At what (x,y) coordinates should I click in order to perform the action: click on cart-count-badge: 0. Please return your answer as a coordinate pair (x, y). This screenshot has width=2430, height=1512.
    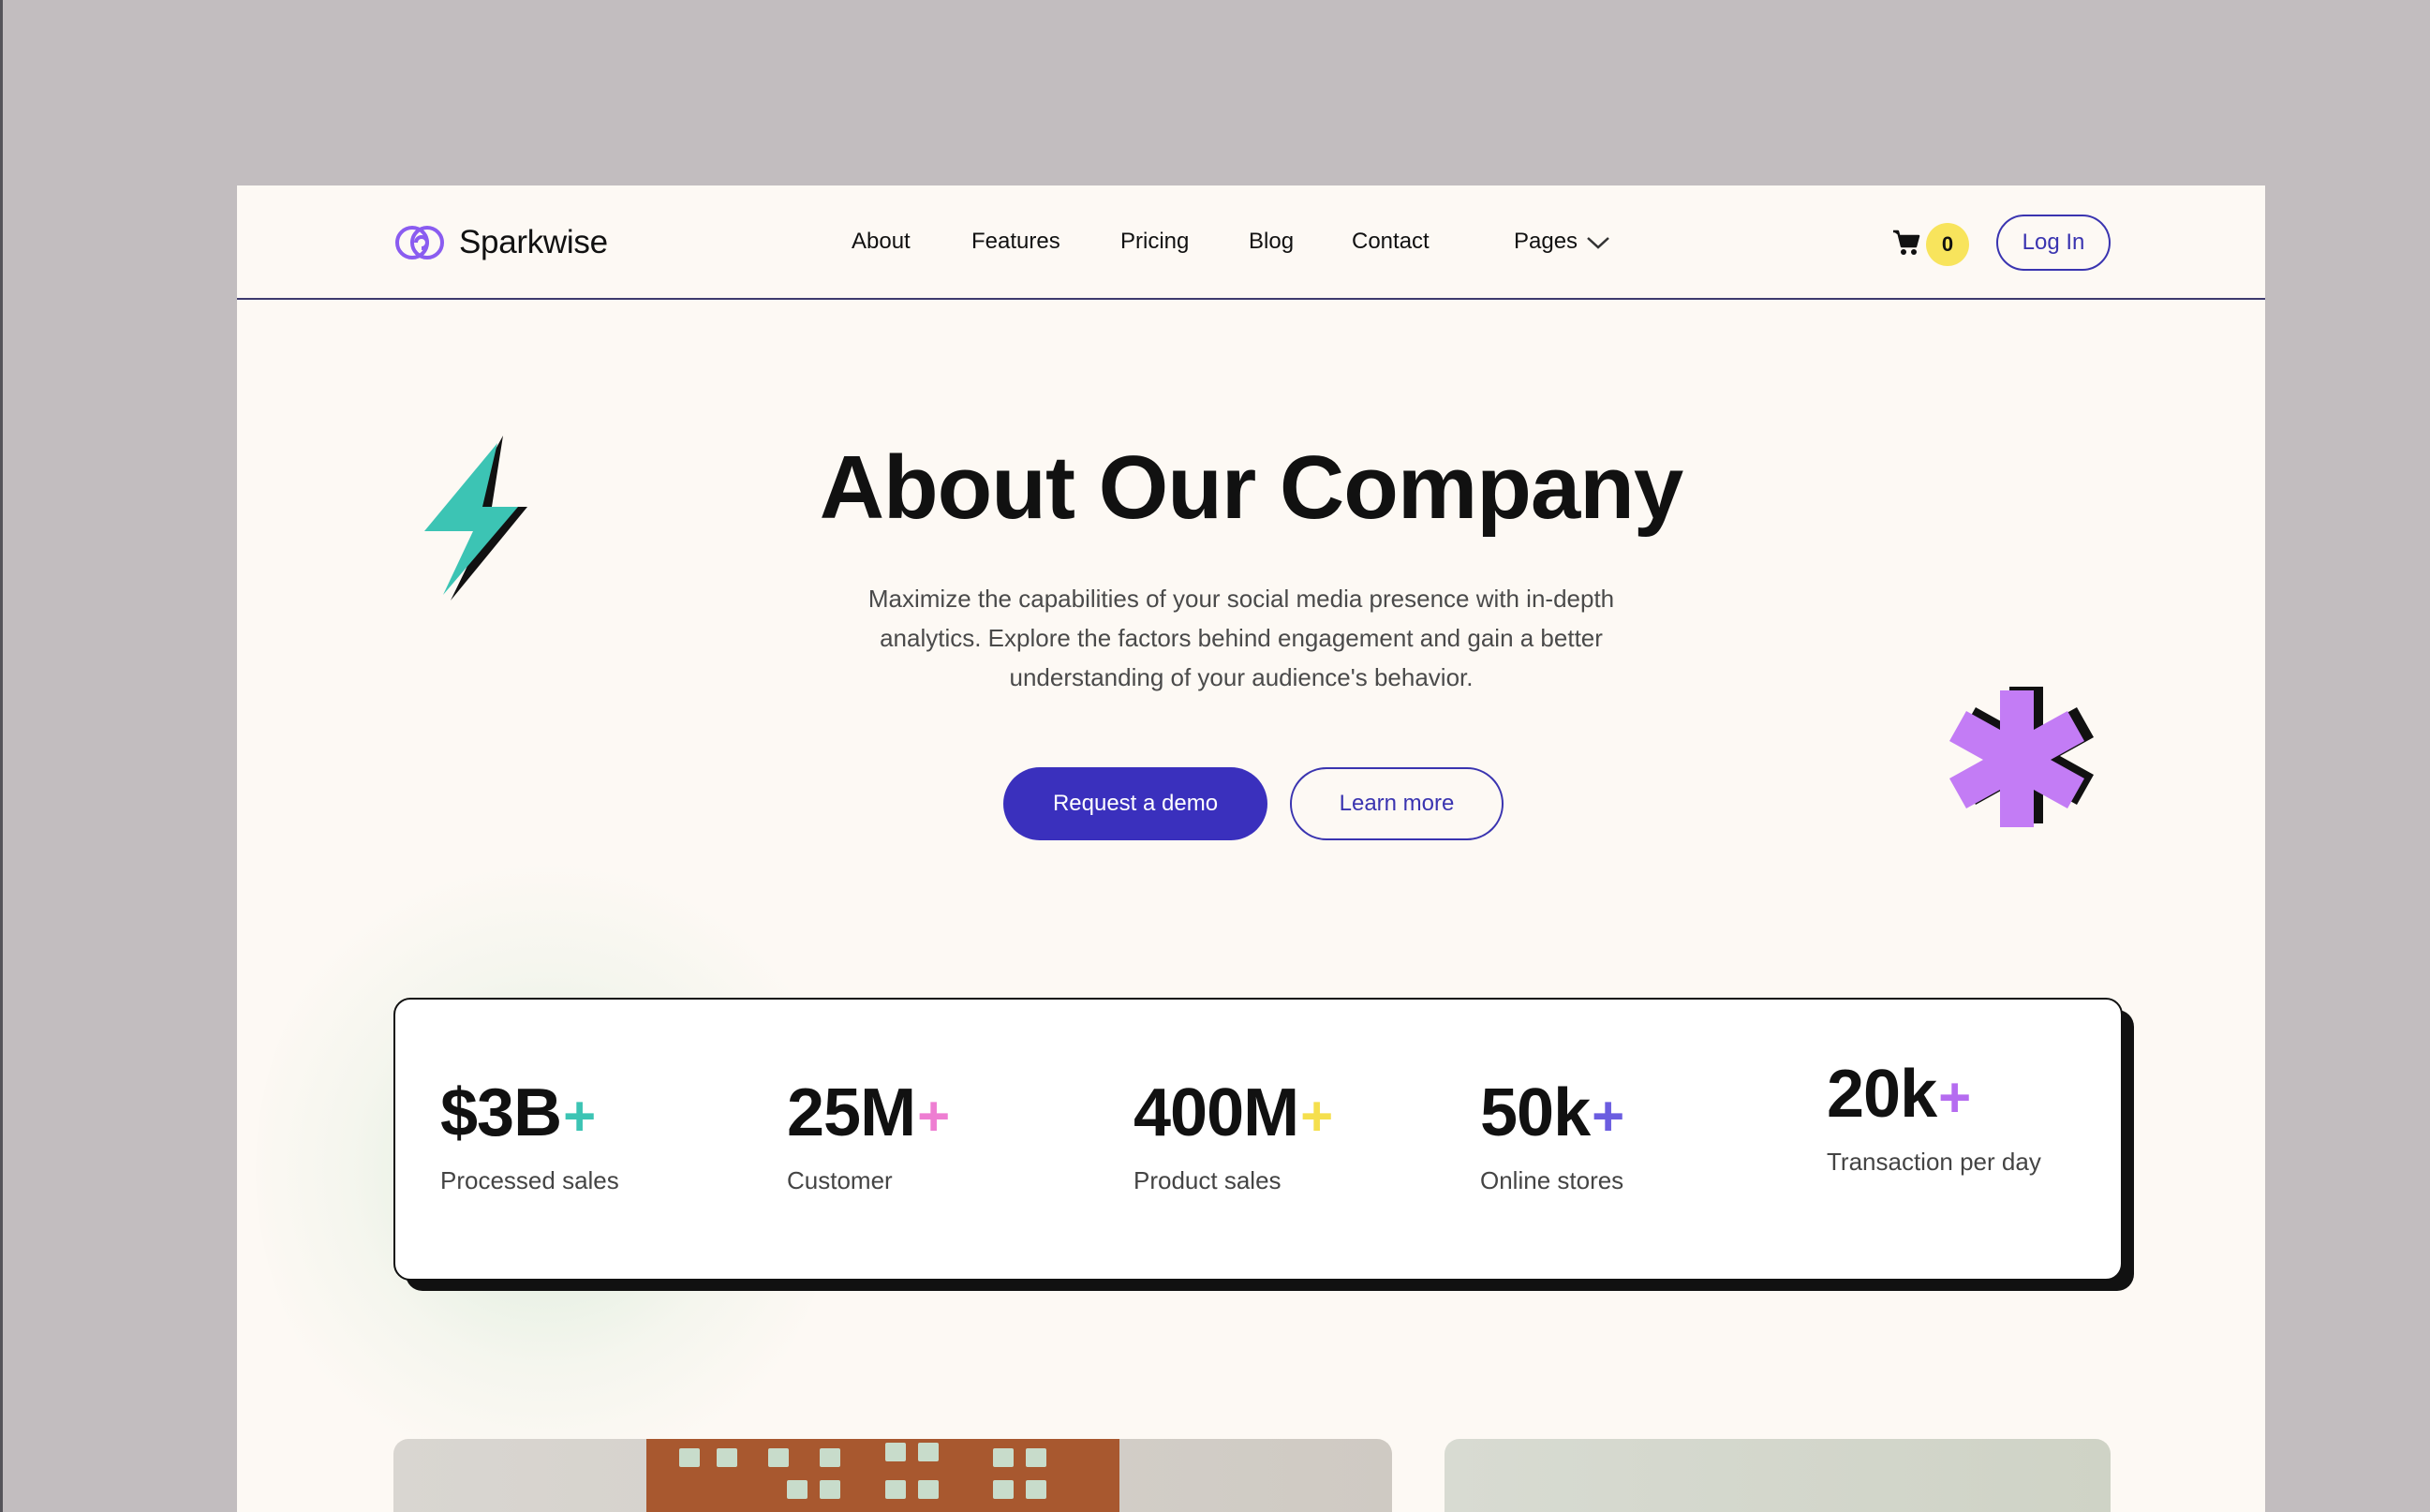
    Looking at the image, I should click on (1948, 244).